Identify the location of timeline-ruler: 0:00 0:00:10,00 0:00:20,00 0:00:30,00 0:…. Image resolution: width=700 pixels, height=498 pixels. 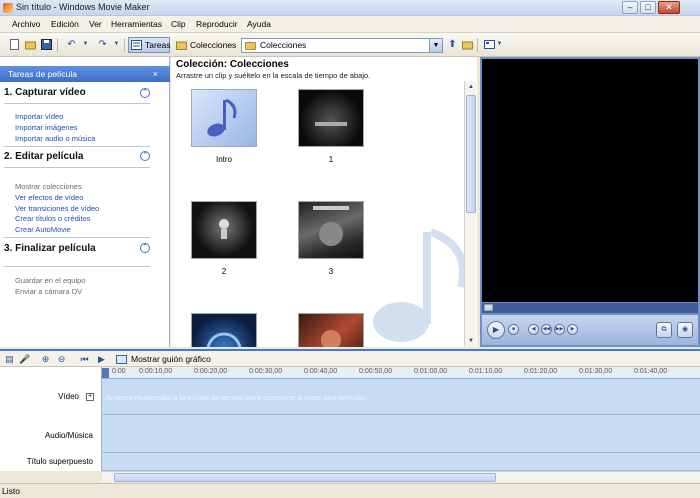
(401, 373).